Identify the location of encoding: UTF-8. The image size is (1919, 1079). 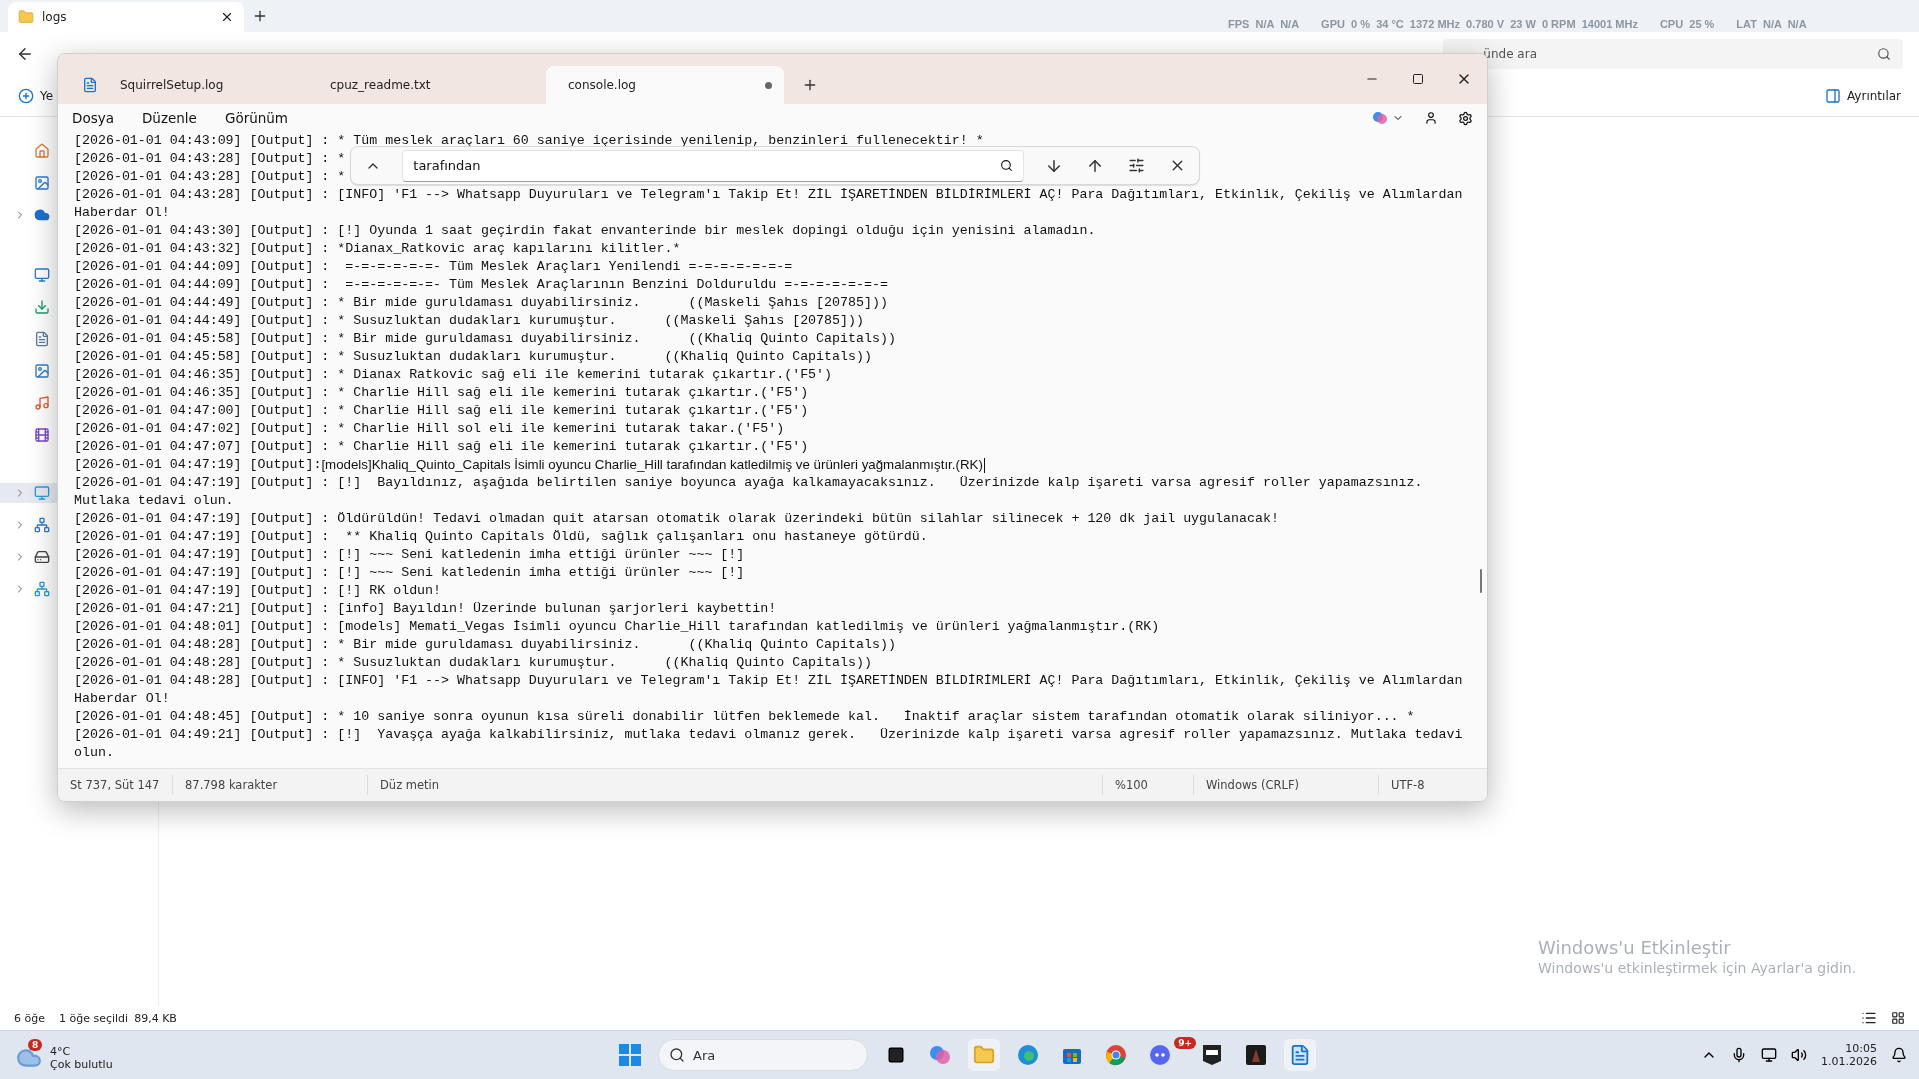
(1430, 785).